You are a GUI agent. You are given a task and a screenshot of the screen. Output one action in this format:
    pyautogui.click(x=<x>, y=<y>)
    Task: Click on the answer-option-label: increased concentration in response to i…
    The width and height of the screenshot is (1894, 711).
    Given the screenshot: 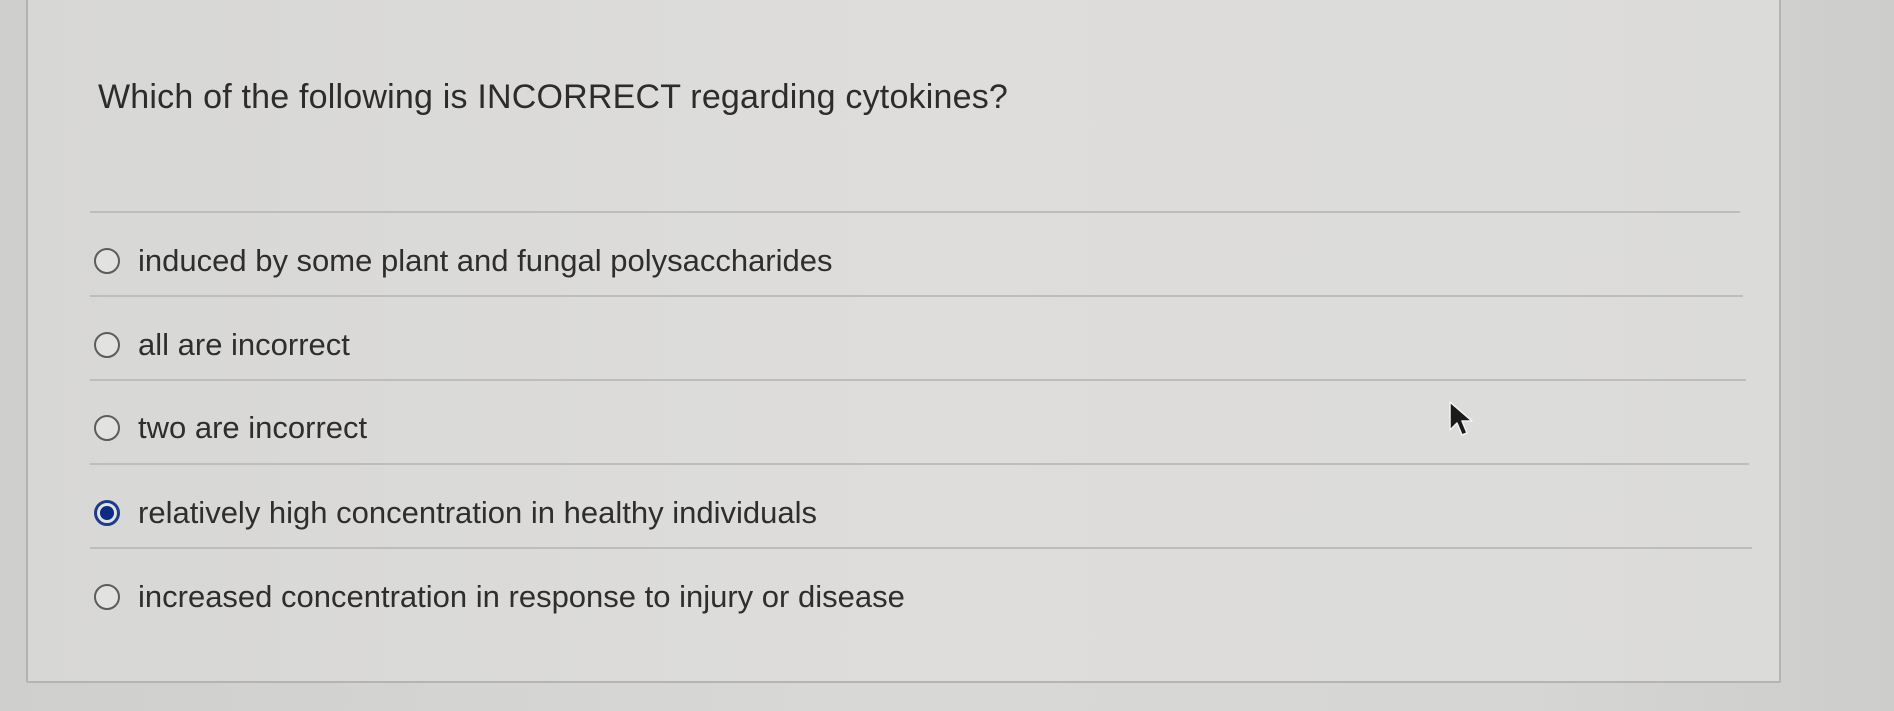 What is the action you would take?
    pyautogui.click(x=521, y=596)
    